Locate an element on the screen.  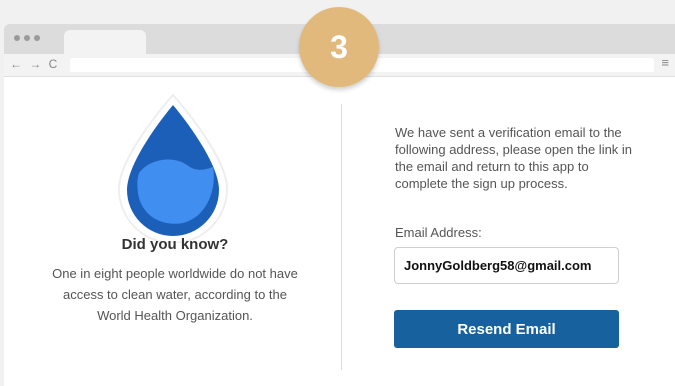
did-you-know-heading: Did you know? is located at coordinates (175, 244).